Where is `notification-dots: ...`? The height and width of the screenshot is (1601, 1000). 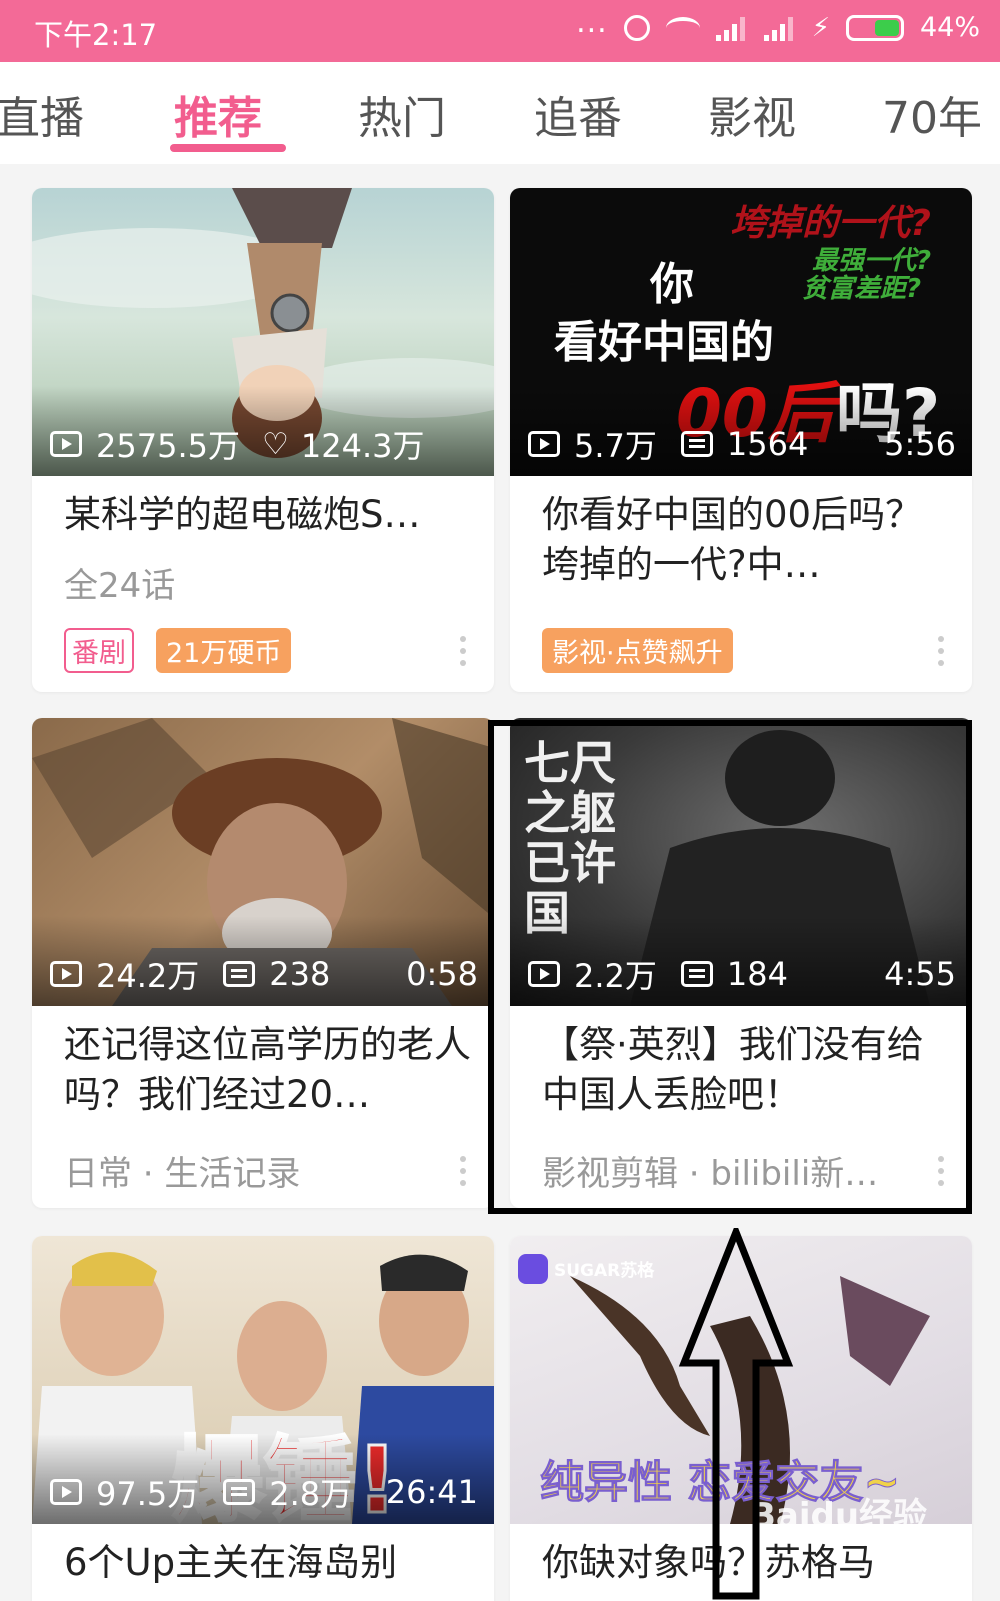
notification-dots: ... is located at coordinates (592, 22).